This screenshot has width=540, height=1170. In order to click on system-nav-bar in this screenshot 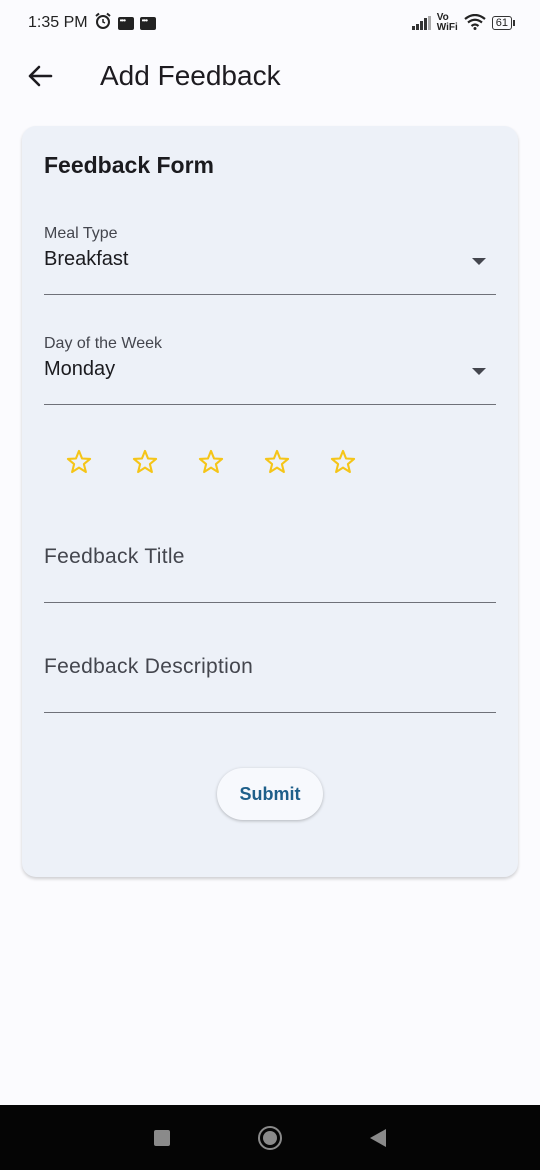, I will do `click(270, 1137)`.